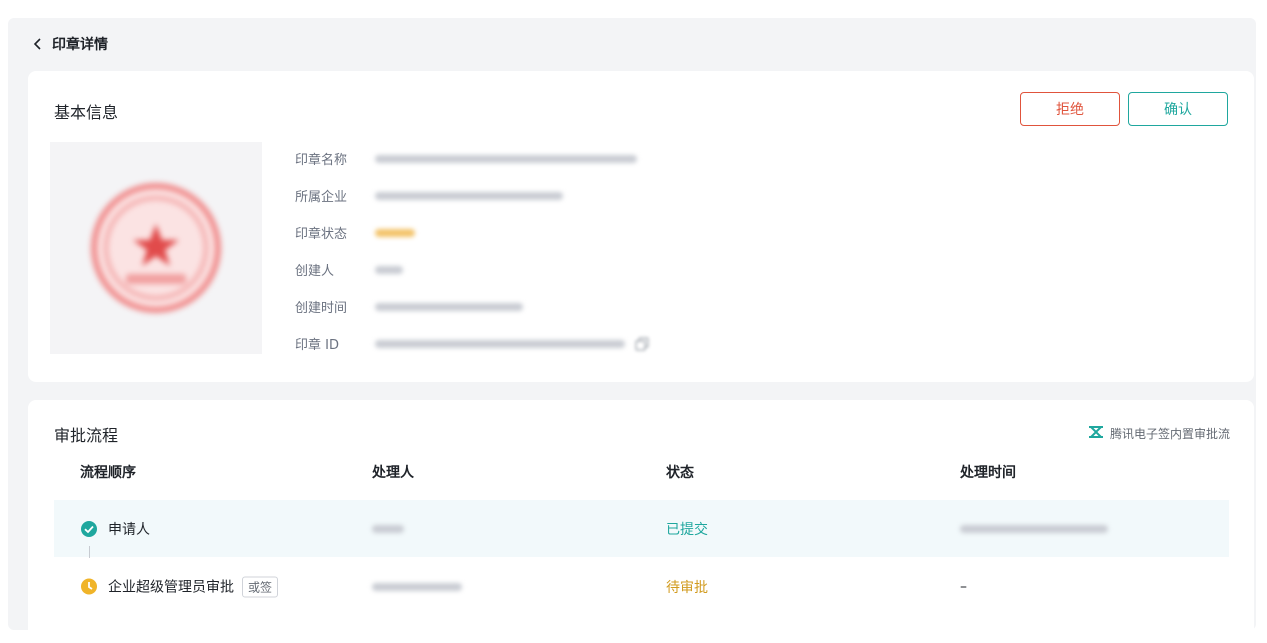  Describe the element at coordinates (393, 473) in the screenshot. I see `column-header: 处理人` at that location.